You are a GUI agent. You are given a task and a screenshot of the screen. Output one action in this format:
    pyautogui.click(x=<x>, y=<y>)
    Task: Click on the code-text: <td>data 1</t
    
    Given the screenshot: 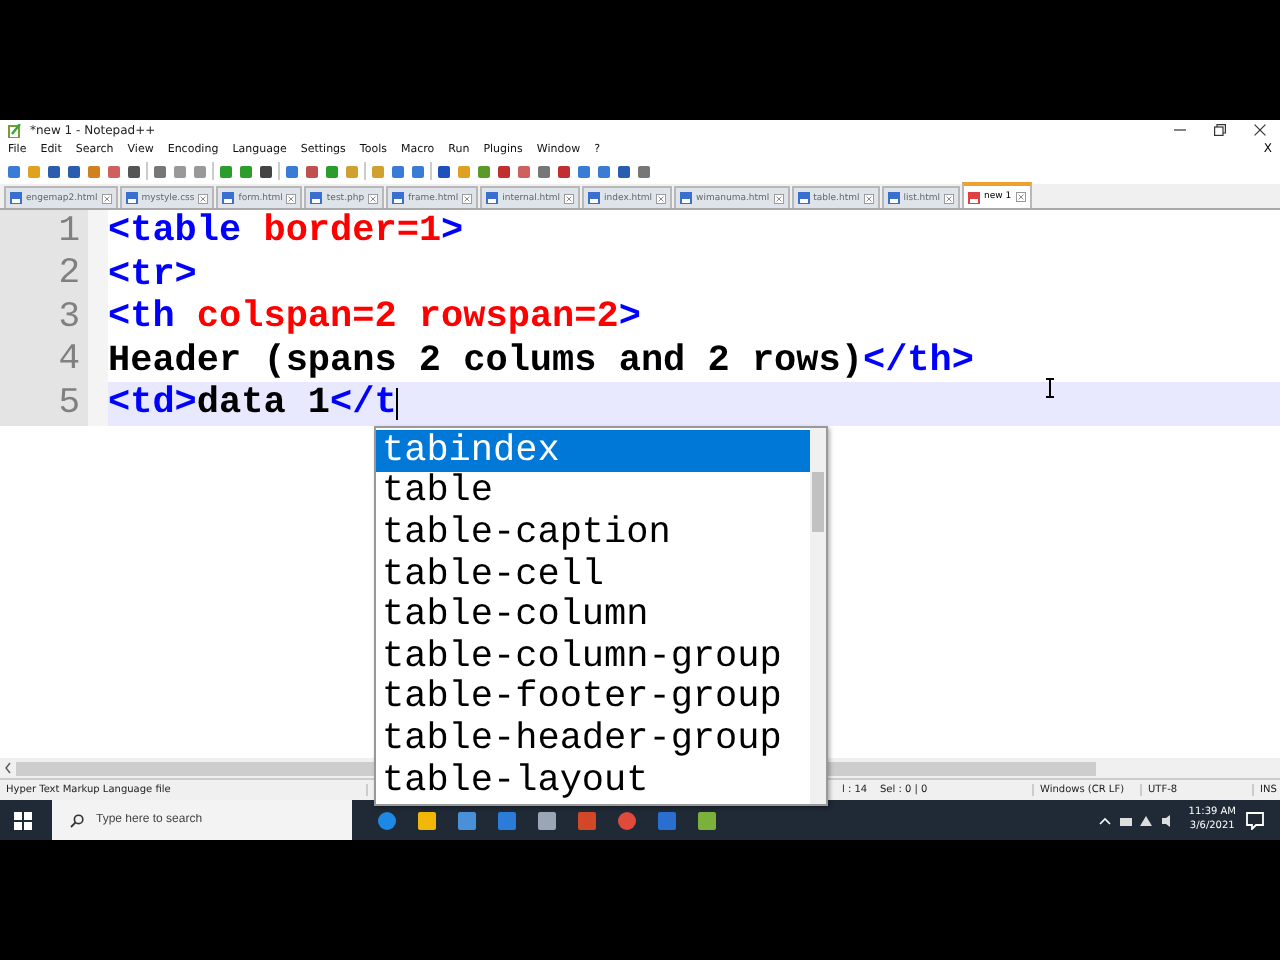 What is the action you would take?
    pyautogui.click(x=252, y=403)
    